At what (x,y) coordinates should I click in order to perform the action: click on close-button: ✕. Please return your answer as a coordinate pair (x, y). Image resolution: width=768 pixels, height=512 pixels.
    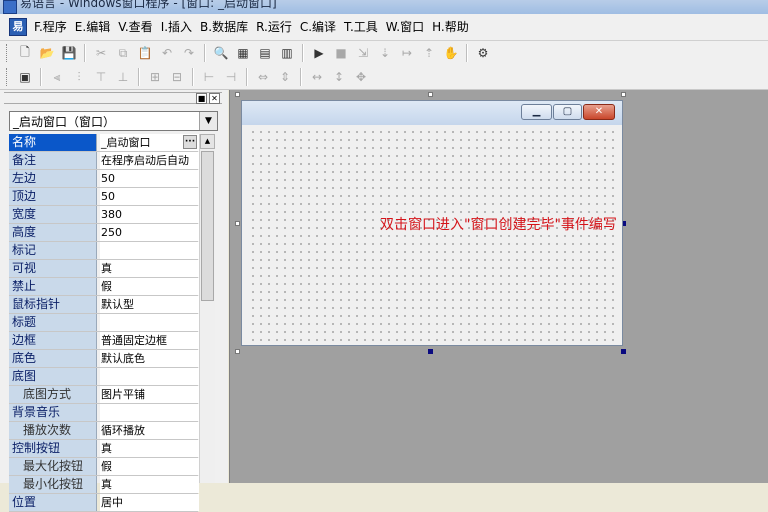
    Looking at the image, I should click on (599, 112).